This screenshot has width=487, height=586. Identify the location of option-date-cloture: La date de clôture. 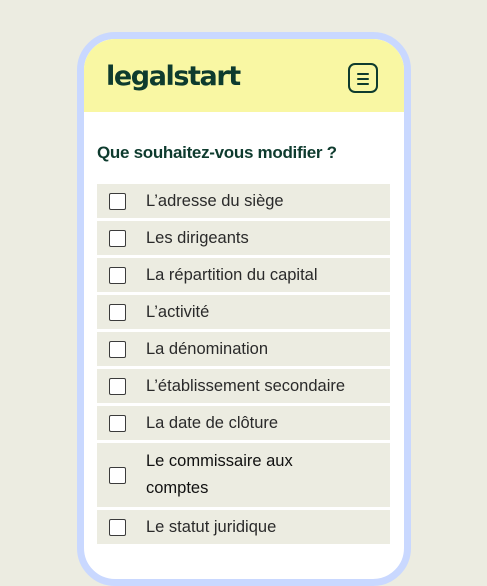
(243, 423).